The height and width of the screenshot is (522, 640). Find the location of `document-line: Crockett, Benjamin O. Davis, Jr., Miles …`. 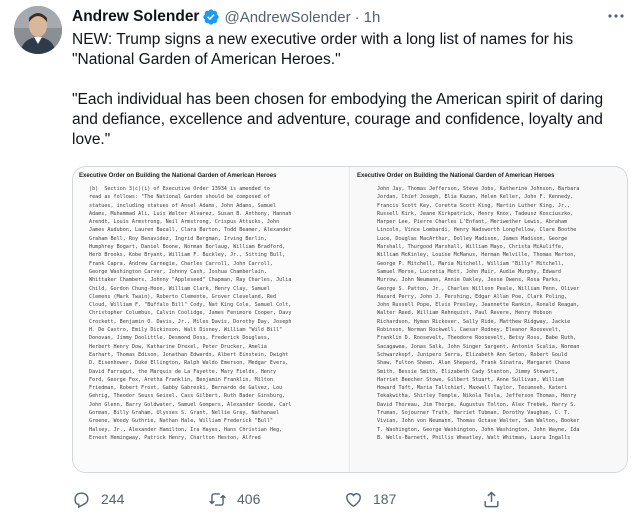

document-line: Crockett, Benjamin O. Davis, Jr., Miles … is located at coordinates (190, 321).